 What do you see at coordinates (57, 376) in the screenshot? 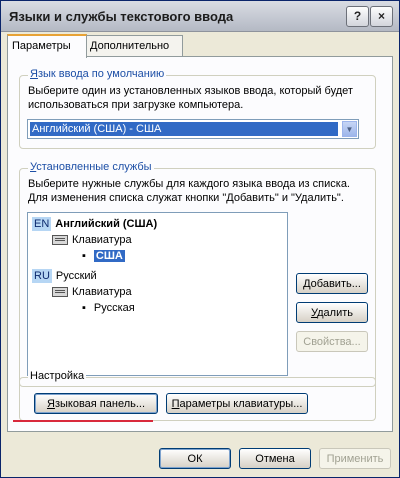
I see `settings-group-label: Настройка` at bounding box center [57, 376].